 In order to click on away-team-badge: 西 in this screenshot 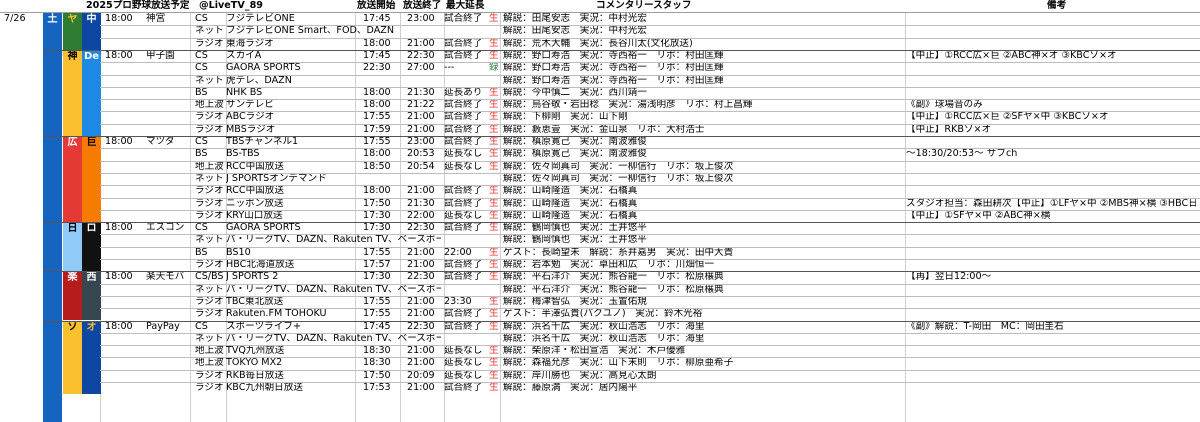, I will do `click(91, 296)`.